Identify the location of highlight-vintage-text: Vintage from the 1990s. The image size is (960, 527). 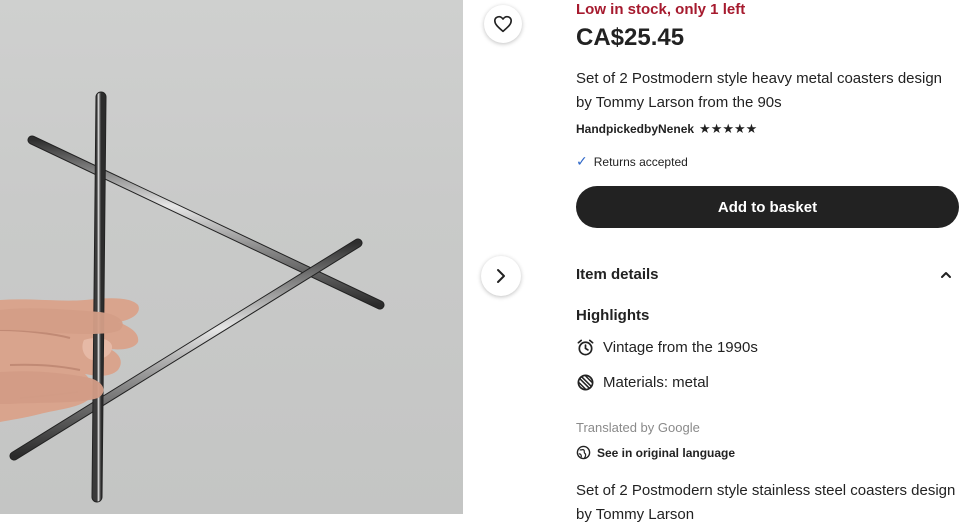
(680, 347).